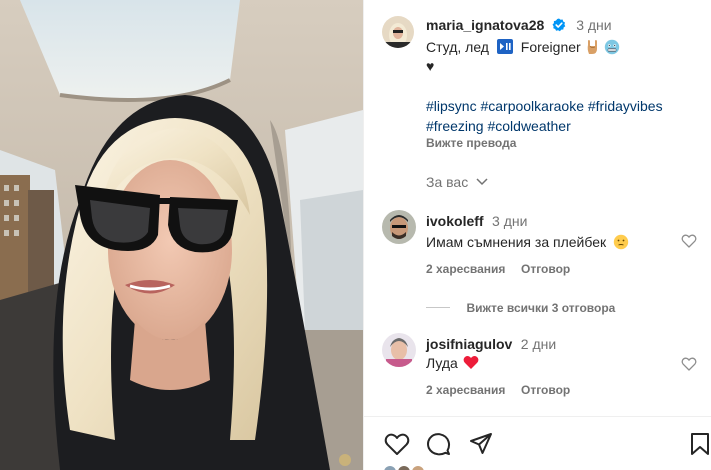 This screenshot has height=470, width=711. What do you see at coordinates (455, 221) in the screenshot?
I see `comment-username: ivokoleff` at bounding box center [455, 221].